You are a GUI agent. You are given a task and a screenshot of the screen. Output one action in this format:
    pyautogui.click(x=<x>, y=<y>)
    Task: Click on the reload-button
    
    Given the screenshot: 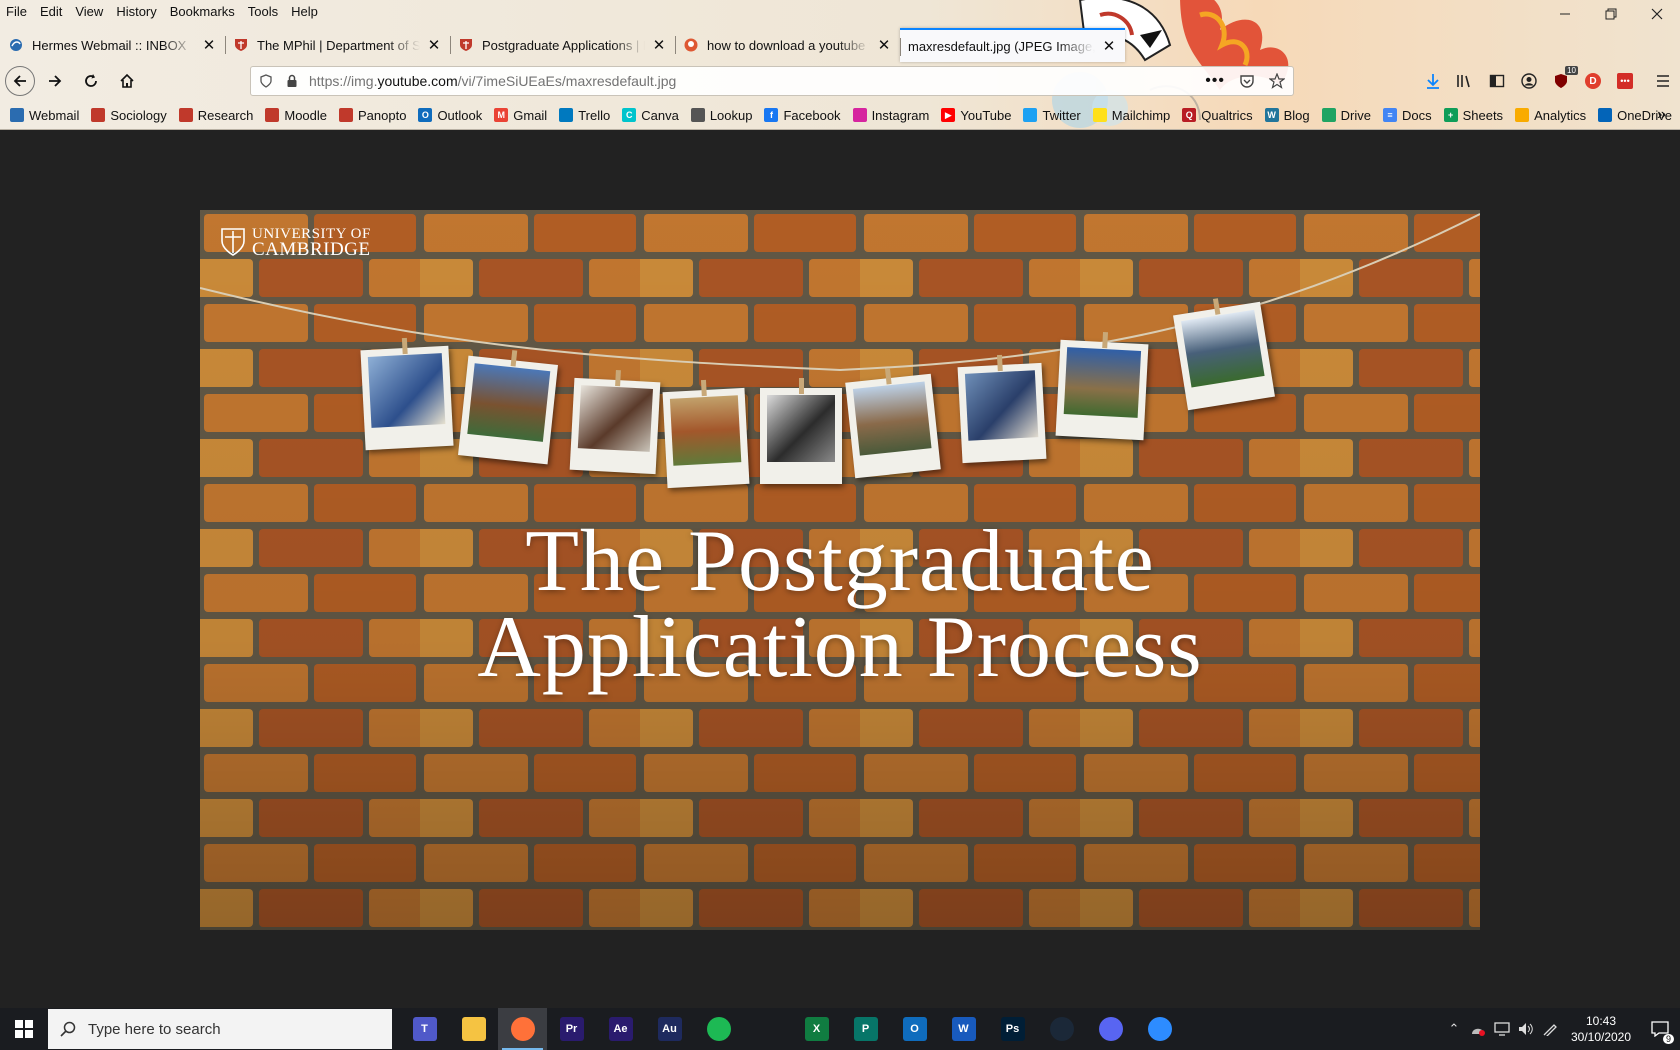 What is the action you would take?
    pyautogui.click(x=91, y=81)
    